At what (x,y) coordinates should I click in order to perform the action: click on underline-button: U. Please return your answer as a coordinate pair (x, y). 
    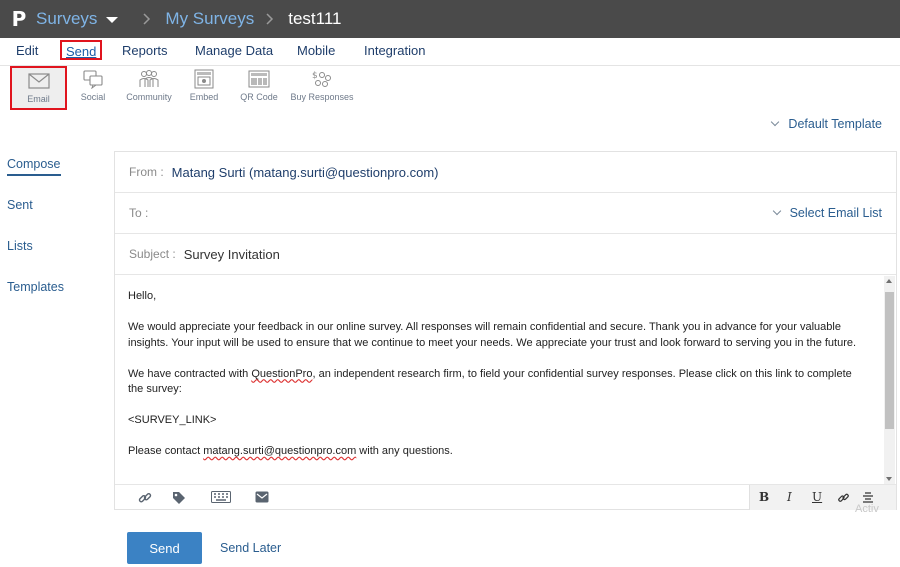
    Looking at the image, I should click on (817, 497).